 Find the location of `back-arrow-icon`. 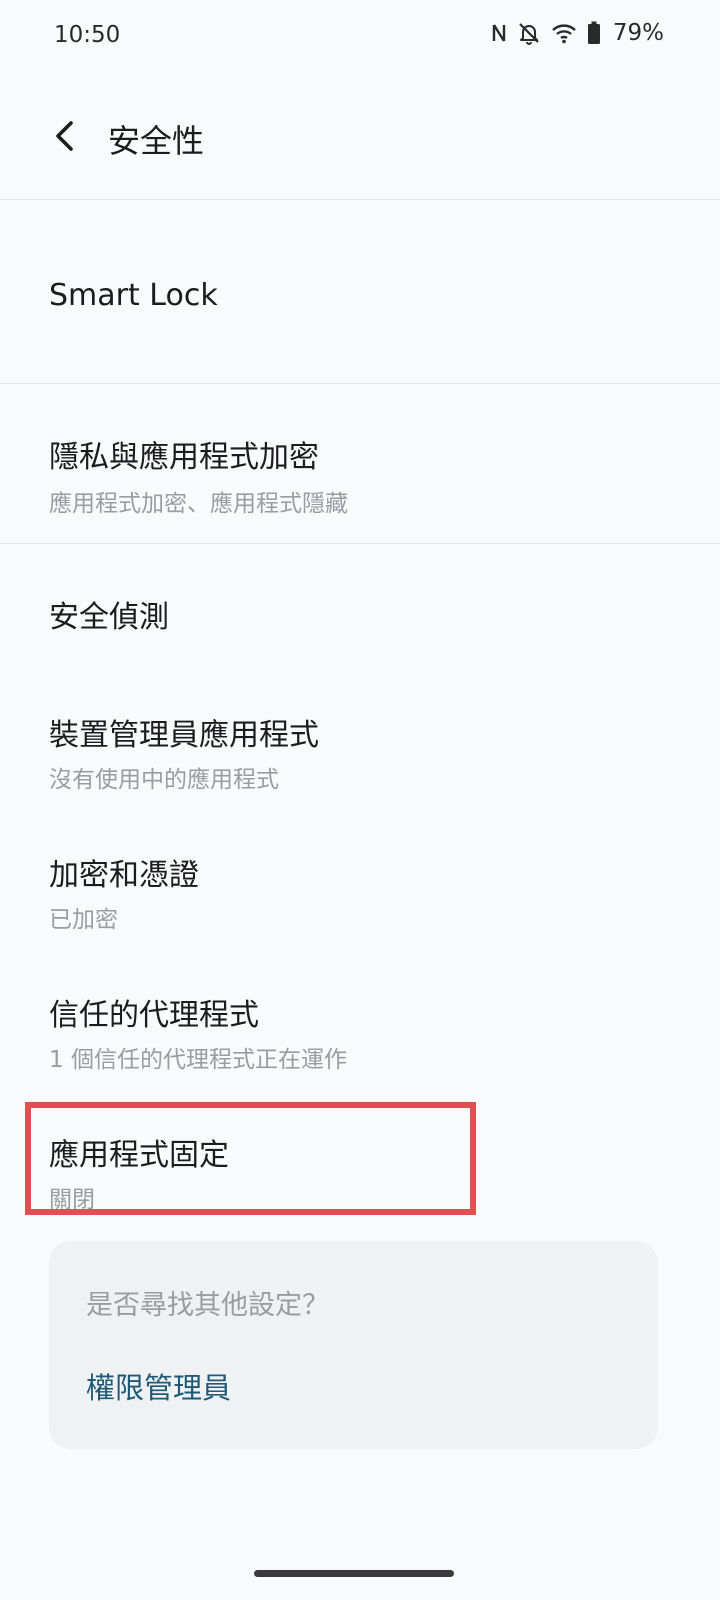

back-arrow-icon is located at coordinates (64, 138).